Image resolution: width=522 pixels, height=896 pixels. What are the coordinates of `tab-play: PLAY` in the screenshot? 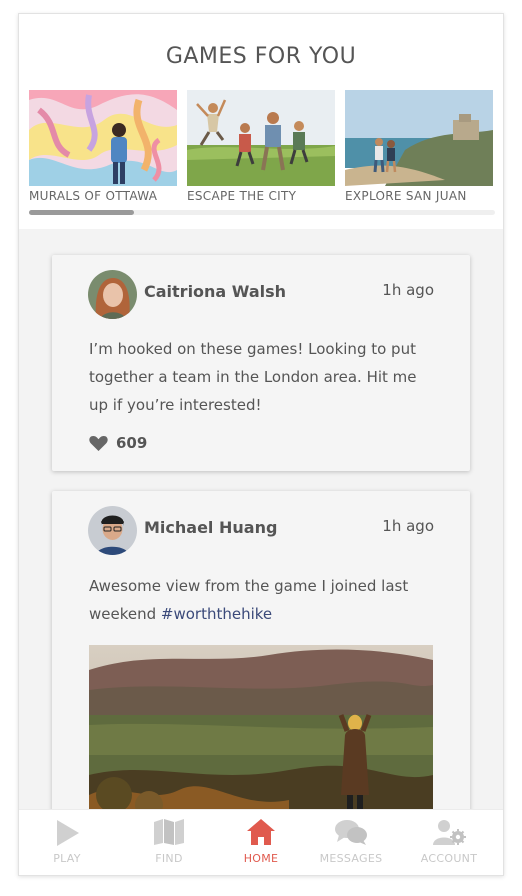 It's located at (67, 842).